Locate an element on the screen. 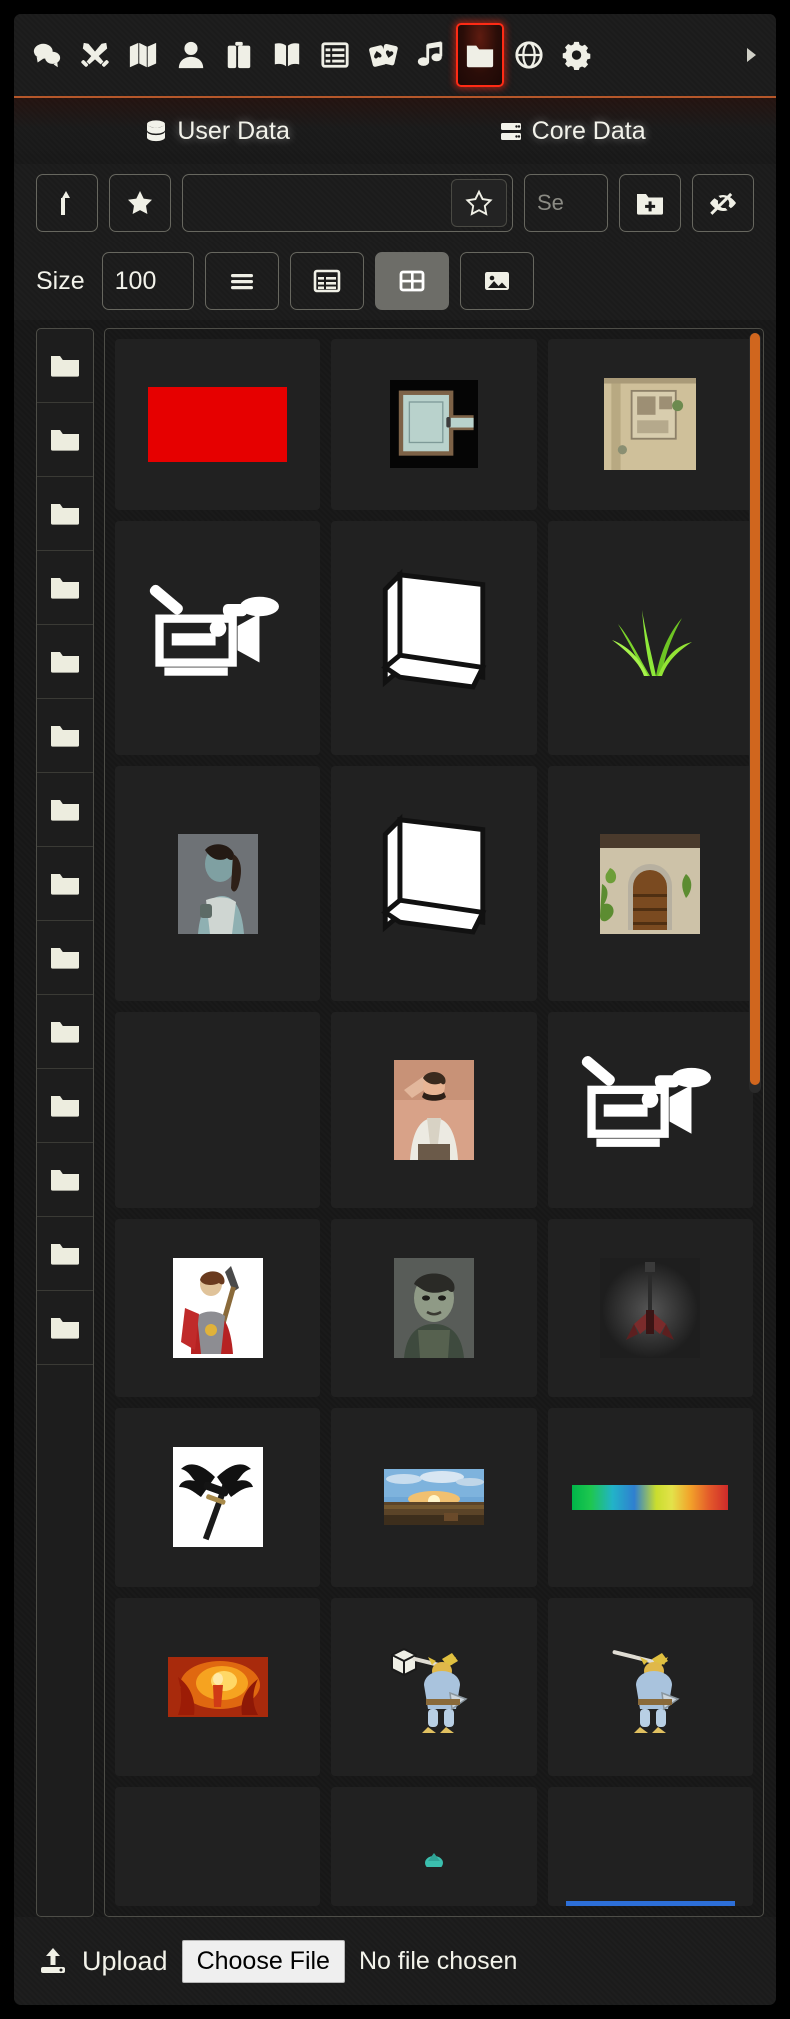 Image resolution: width=790 pixels, height=2019 pixels. town-map-thumbnail is located at coordinates (650, 424).